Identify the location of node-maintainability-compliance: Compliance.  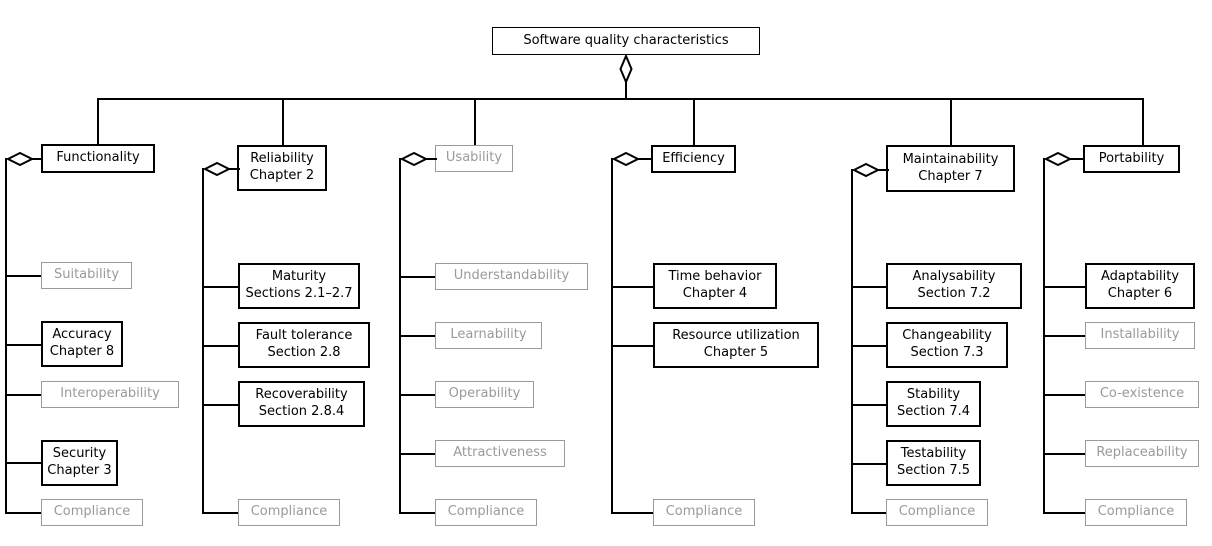
(937, 512).